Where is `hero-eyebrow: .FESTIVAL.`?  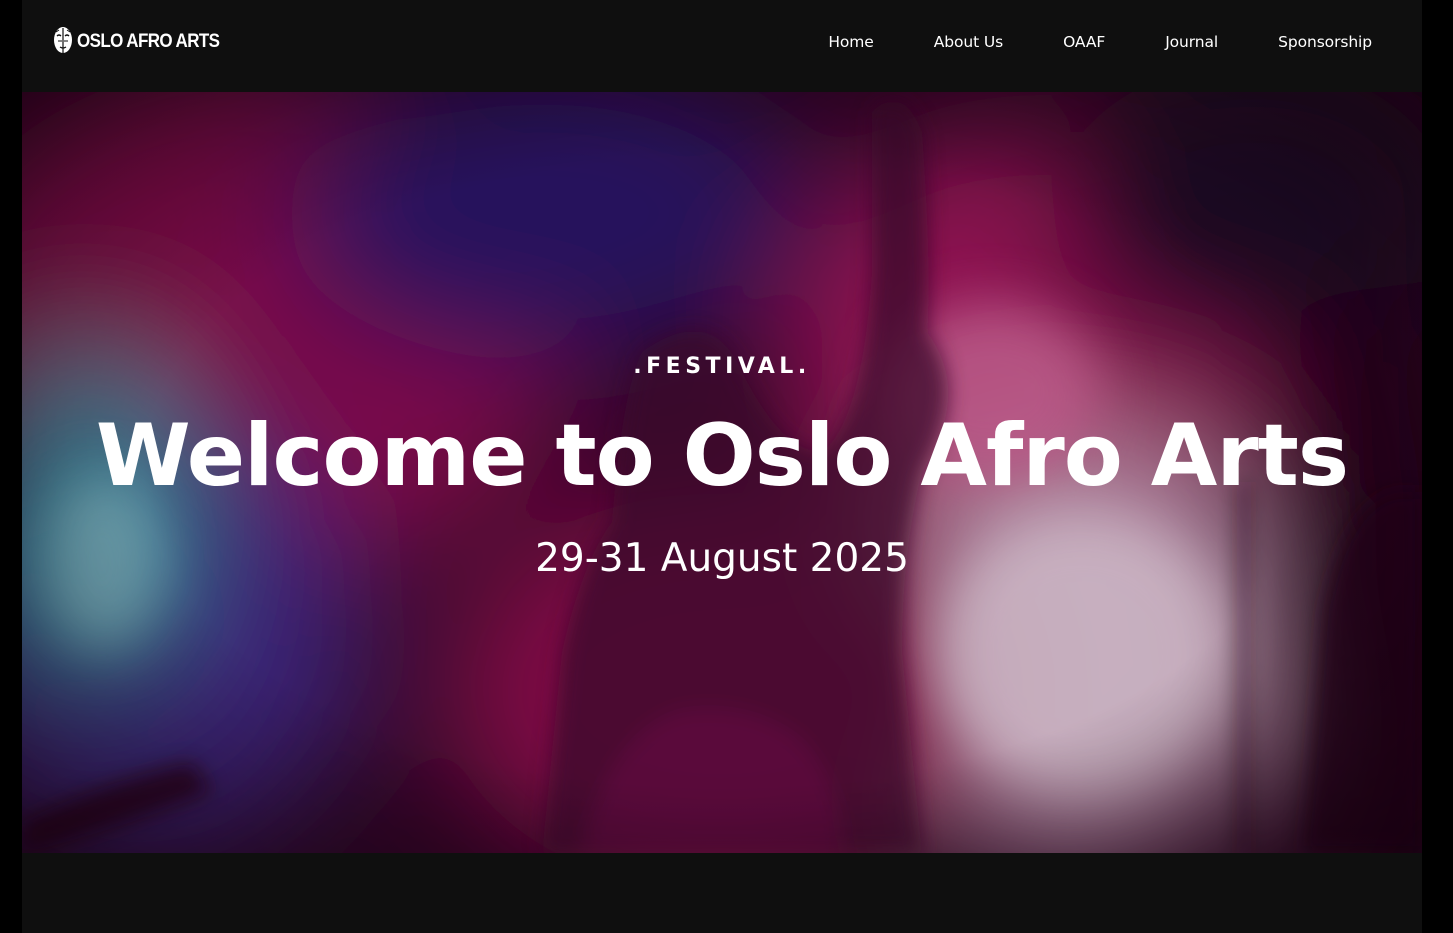
hero-eyebrow: .FESTIVAL. is located at coordinates (722, 366).